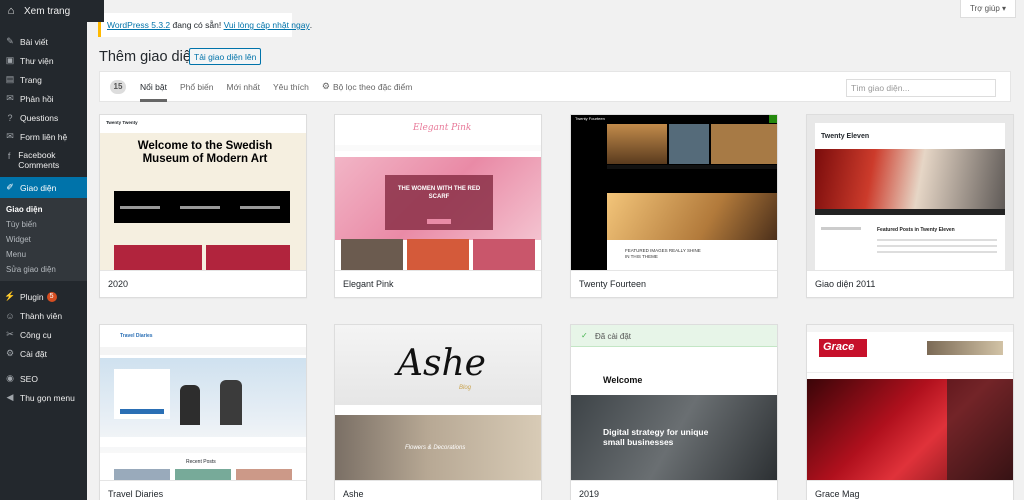 The width and height of the screenshot is (1024, 500). I want to click on sidebar-item-comments: ✉ Phản hồi, so click(43, 98).